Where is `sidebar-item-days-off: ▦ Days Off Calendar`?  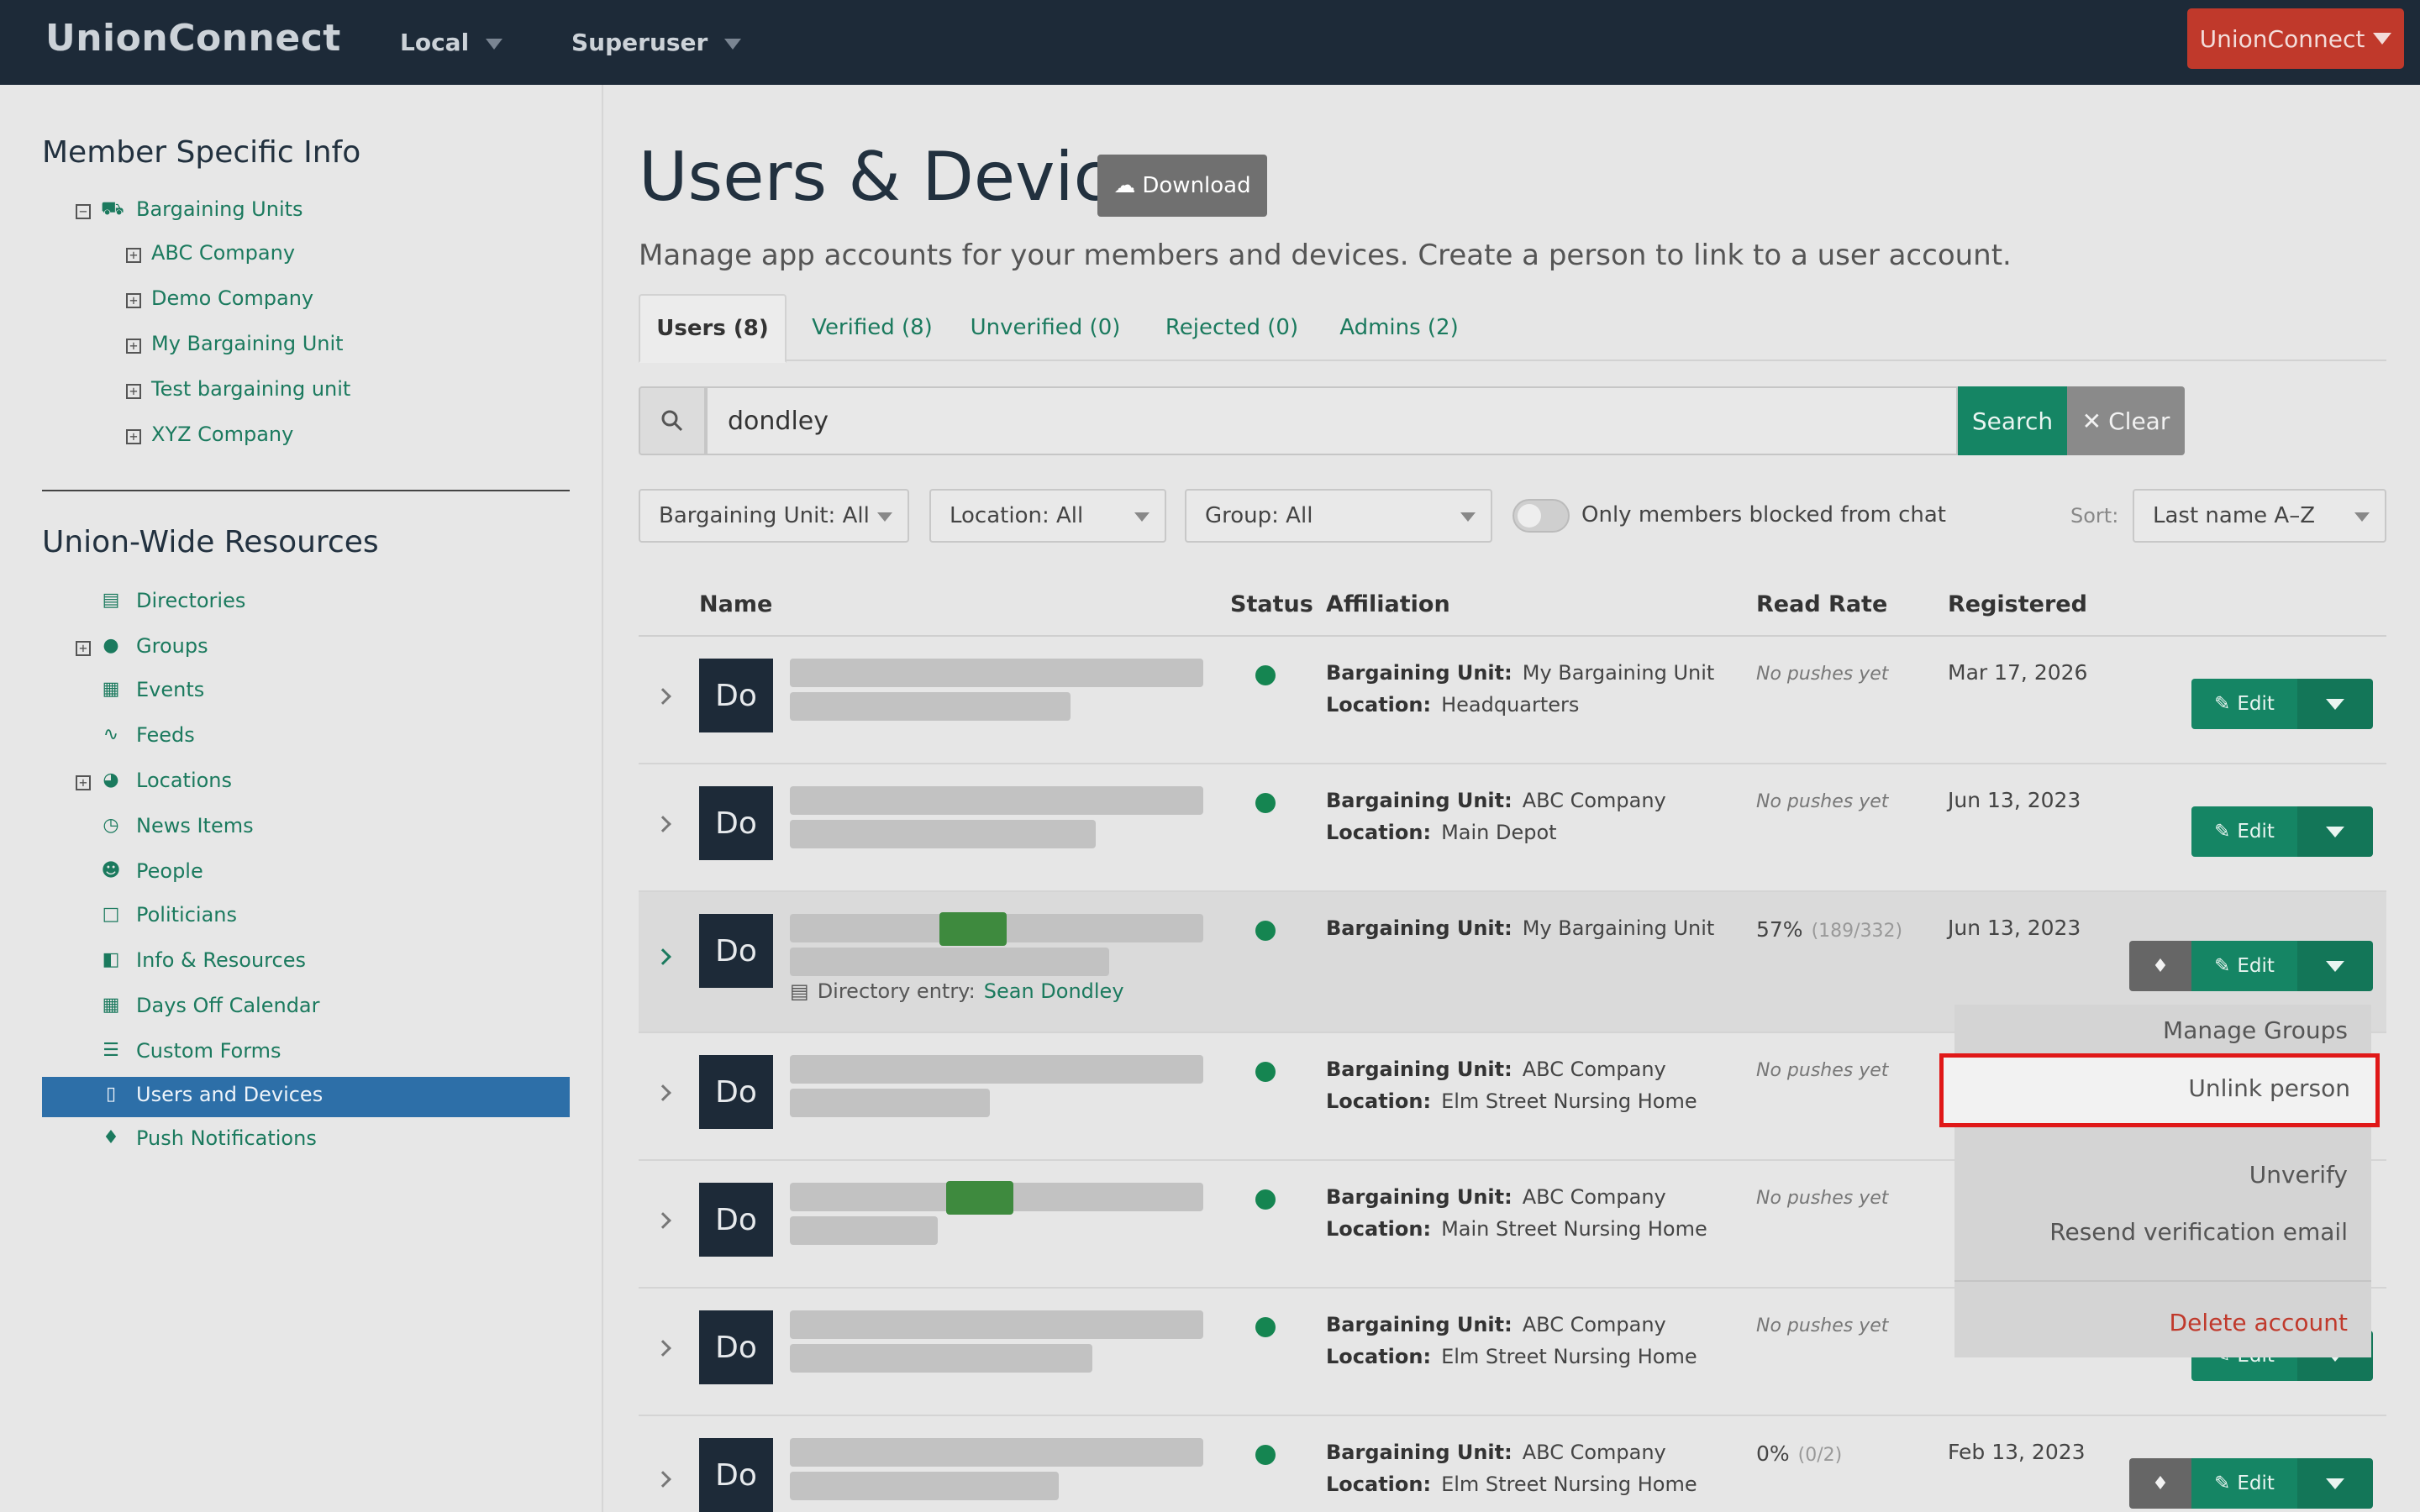
sidebar-item-days-off: ▦ Days Off Calendar is located at coordinates (210, 1005).